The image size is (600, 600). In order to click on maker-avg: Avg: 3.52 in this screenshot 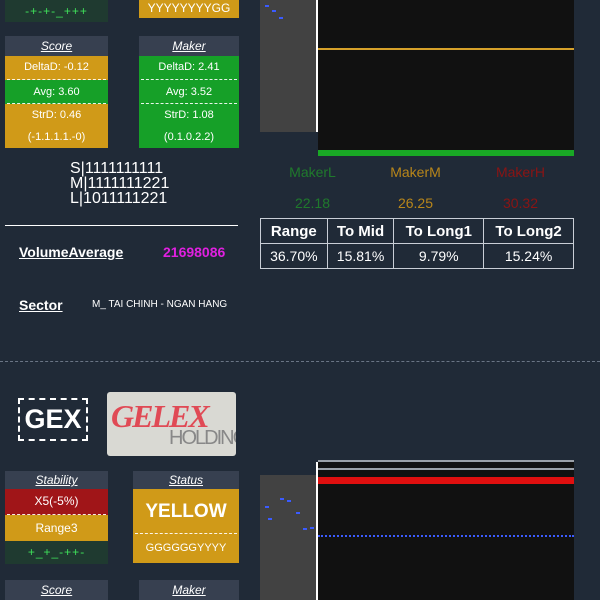, I will do `click(189, 92)`.